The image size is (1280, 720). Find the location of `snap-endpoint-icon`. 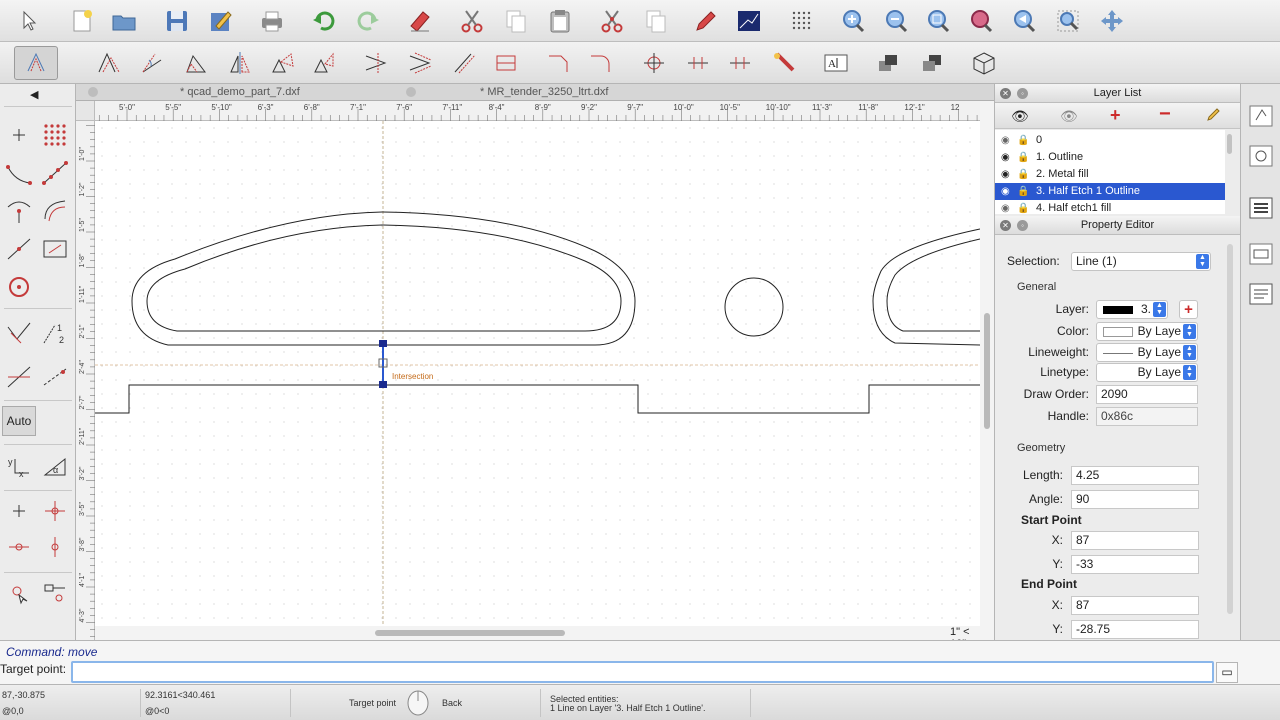

snap-endpoint-icon is located at coordinates (19, 547).